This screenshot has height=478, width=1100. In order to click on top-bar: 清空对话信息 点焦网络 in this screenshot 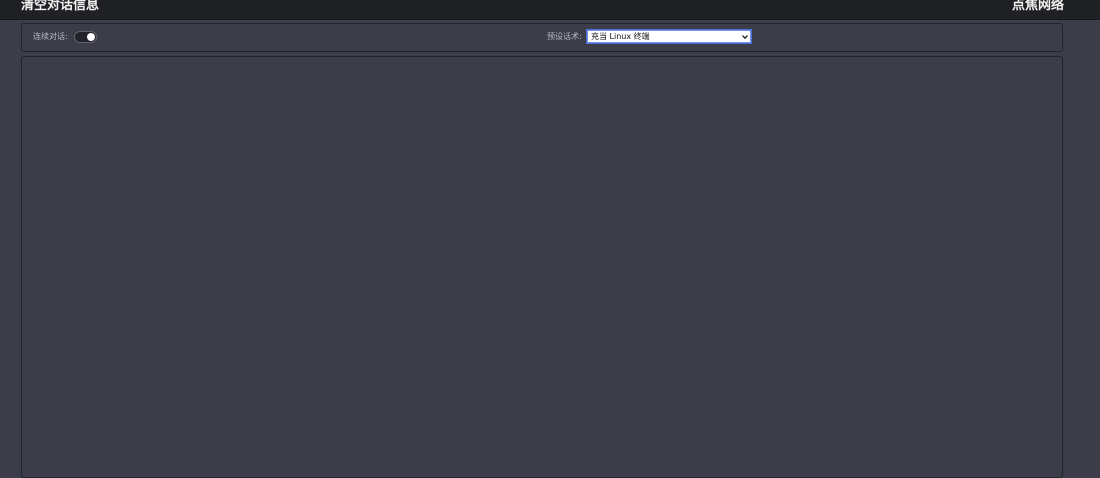, I will do `click(550, 9)`.